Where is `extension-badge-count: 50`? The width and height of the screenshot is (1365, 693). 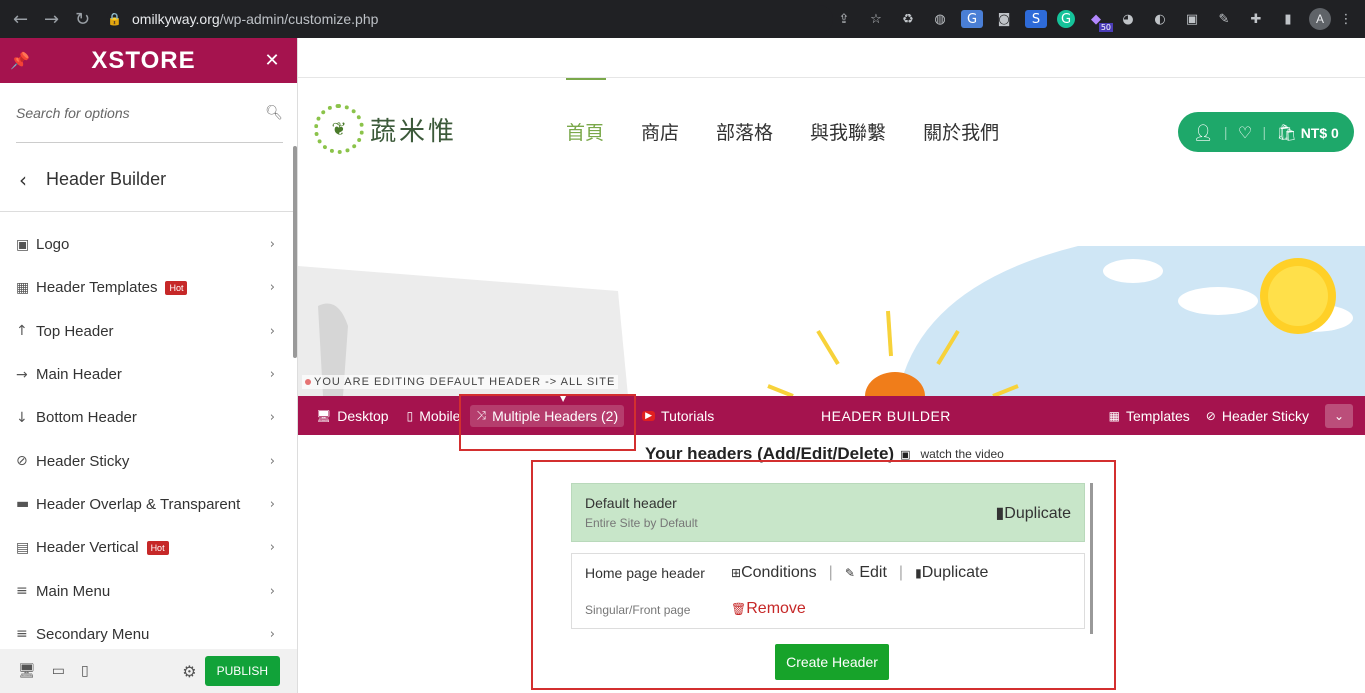 extension-badge-count: 50 is located at coordinates (1105, 27).